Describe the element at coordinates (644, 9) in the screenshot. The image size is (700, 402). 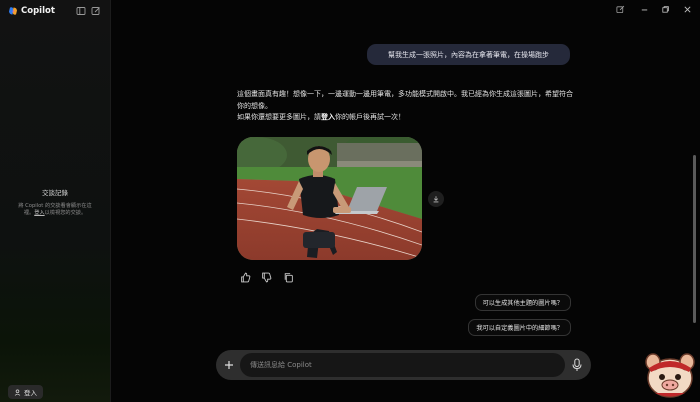
I see `minimize-icon` at that location.